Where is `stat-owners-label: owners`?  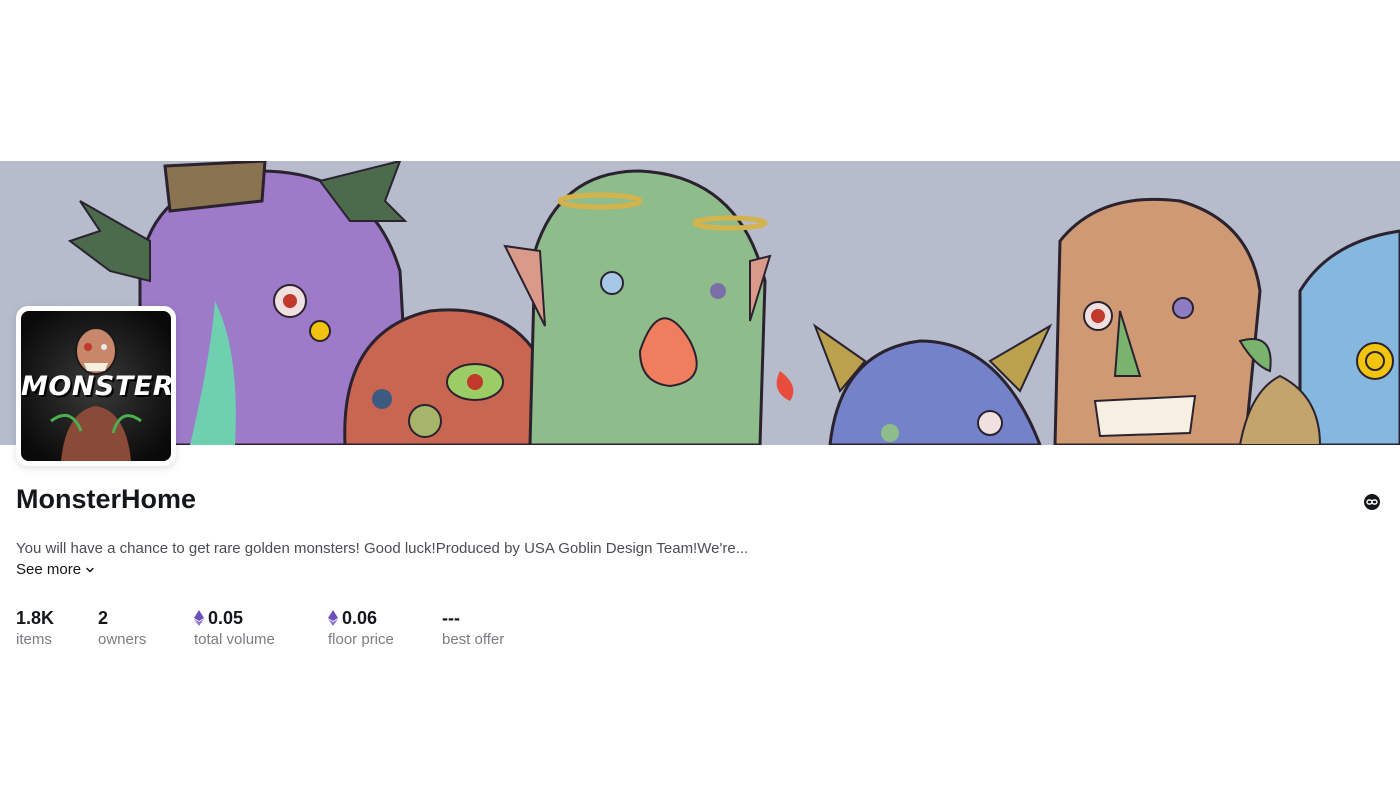
stat-owners-label: owners is located at coordinates (122, 639).